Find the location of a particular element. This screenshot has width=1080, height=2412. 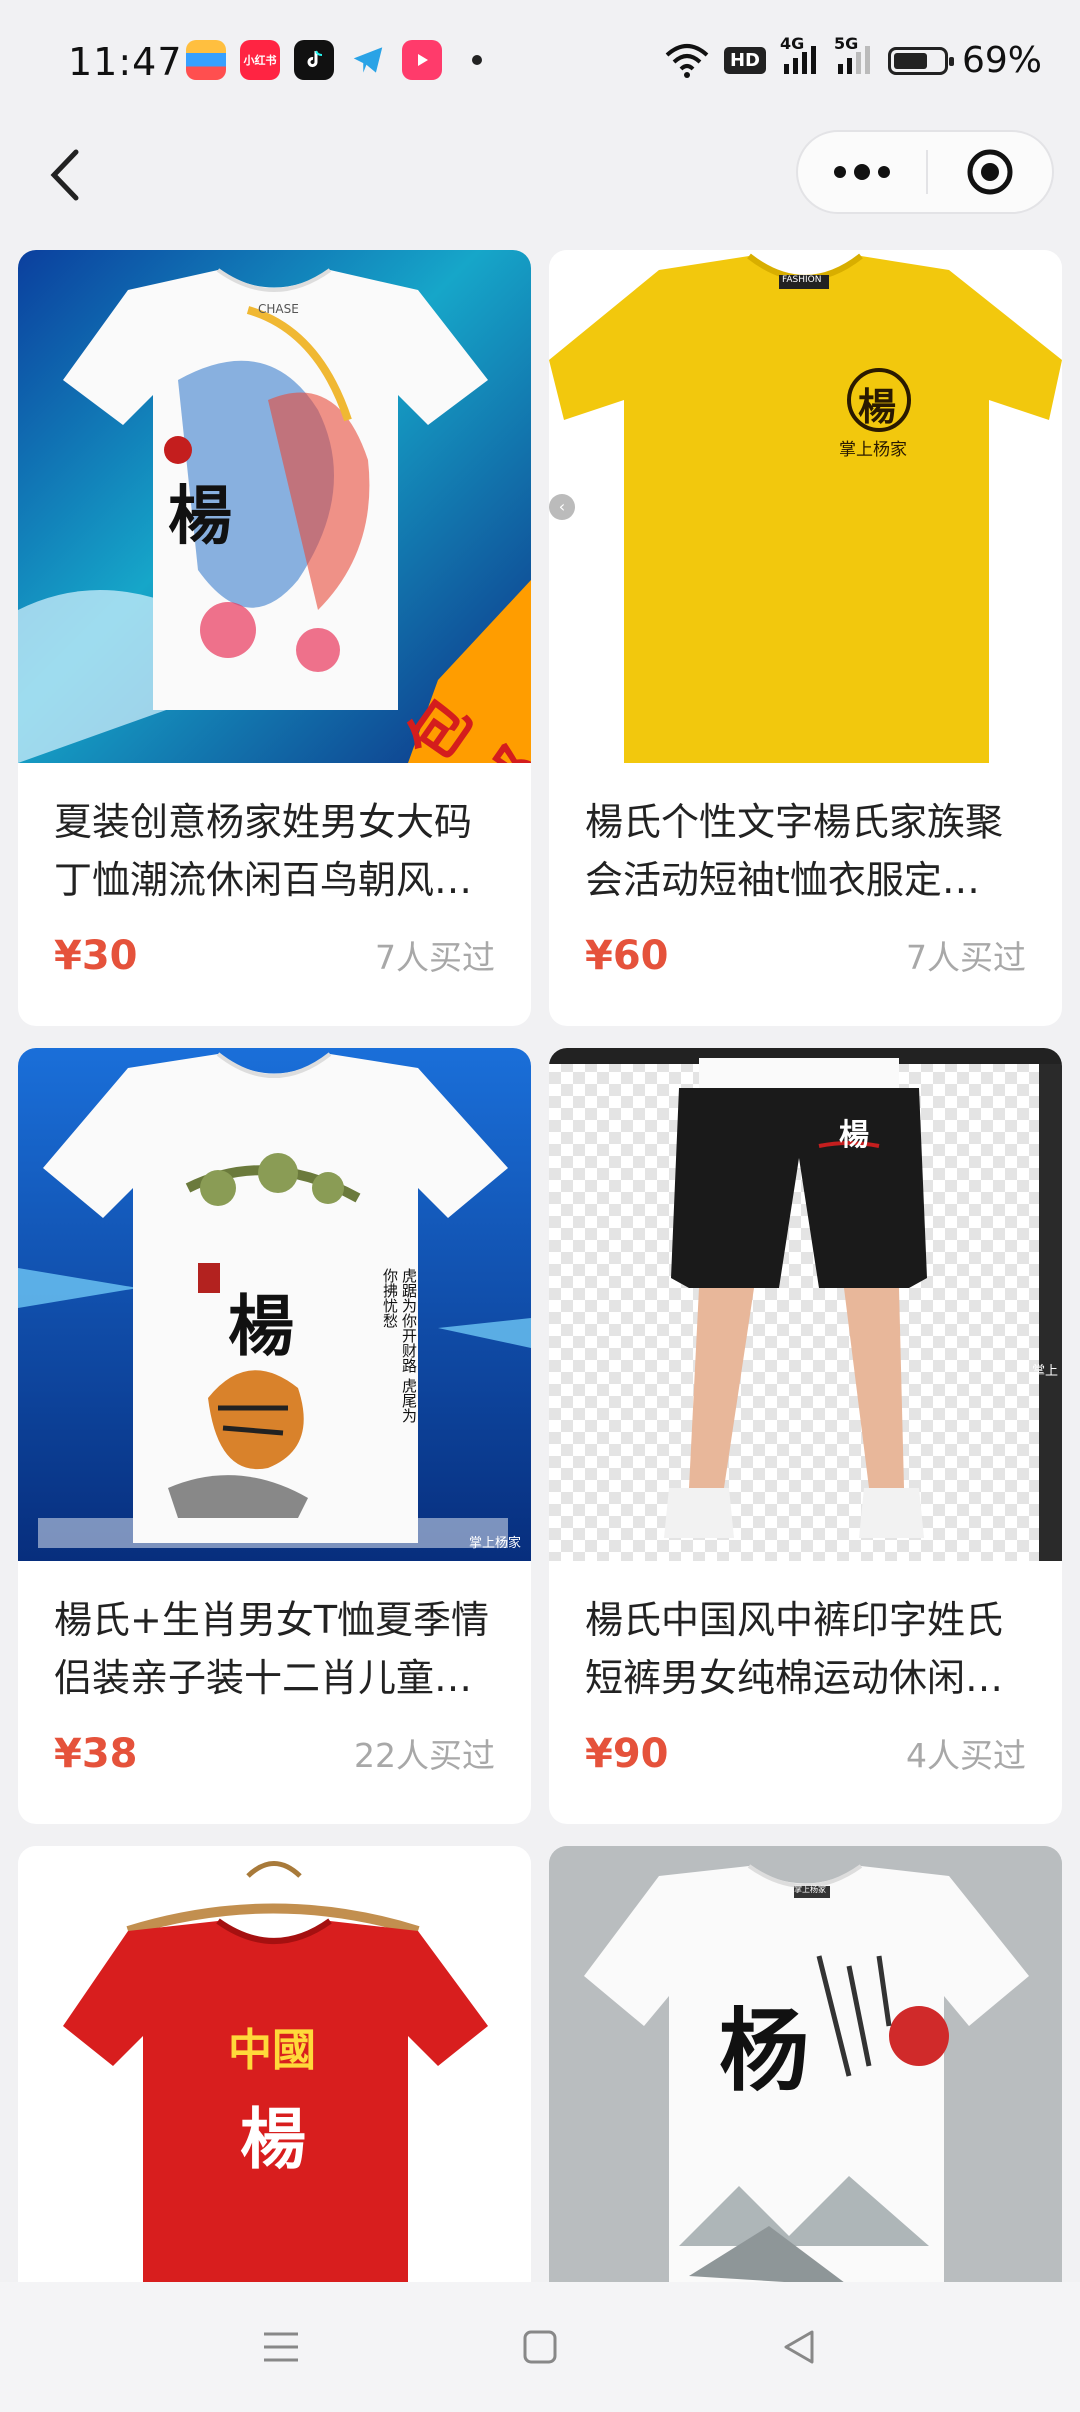

more-icon is located at coordinates (840, 172).